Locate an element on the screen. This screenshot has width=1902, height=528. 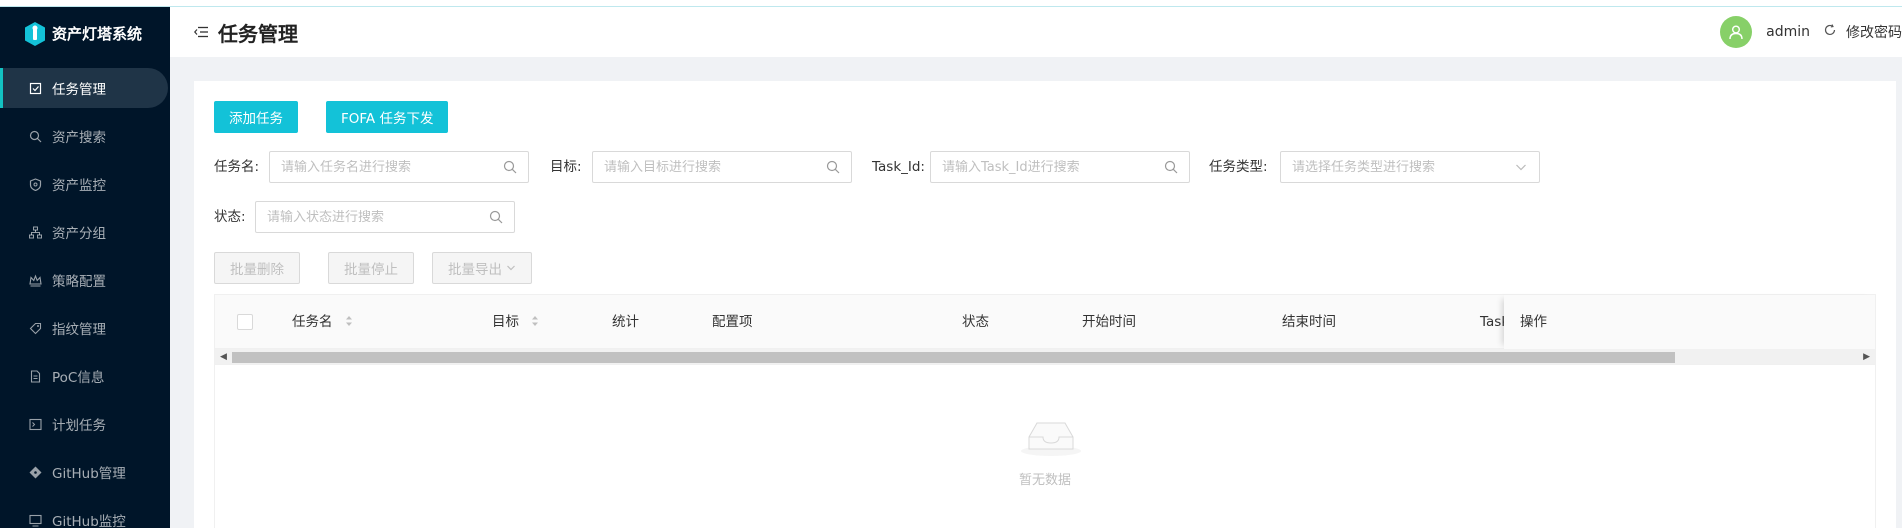
status-search is located at coordinates (385, 217).